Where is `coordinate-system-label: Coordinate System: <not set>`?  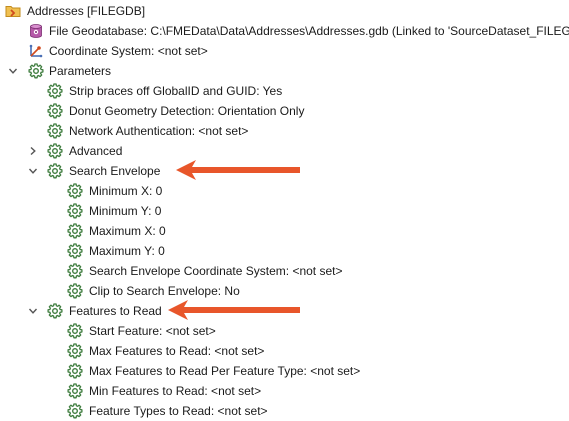 coordinate-system-label: Coordinate System: <not set> is located at coordinates (128, 51).